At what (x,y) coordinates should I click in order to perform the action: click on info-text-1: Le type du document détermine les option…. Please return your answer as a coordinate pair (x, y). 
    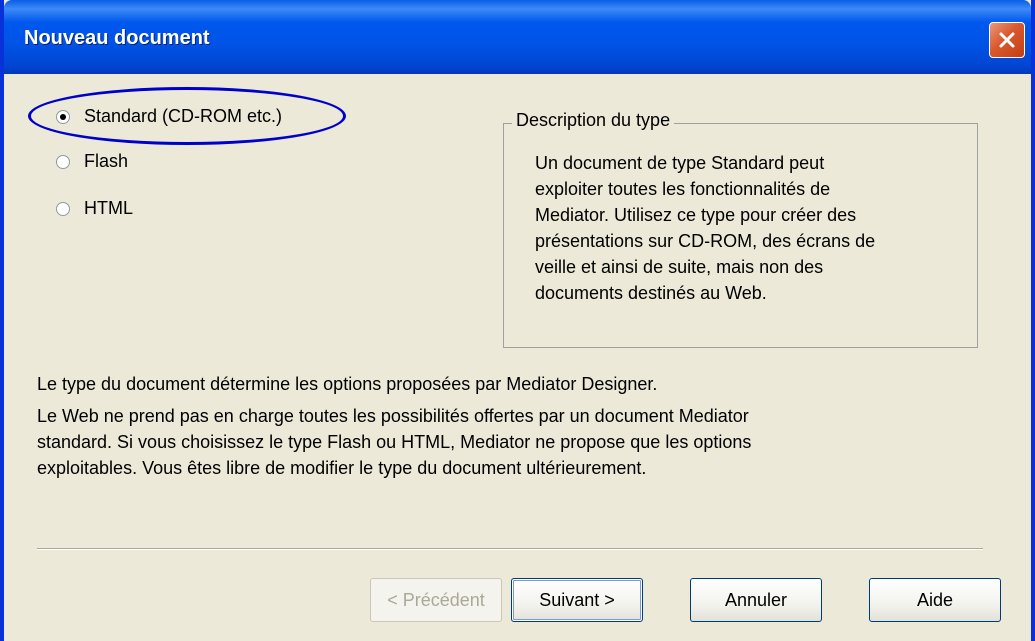
    Looking at the image, I should click on (347, 384).